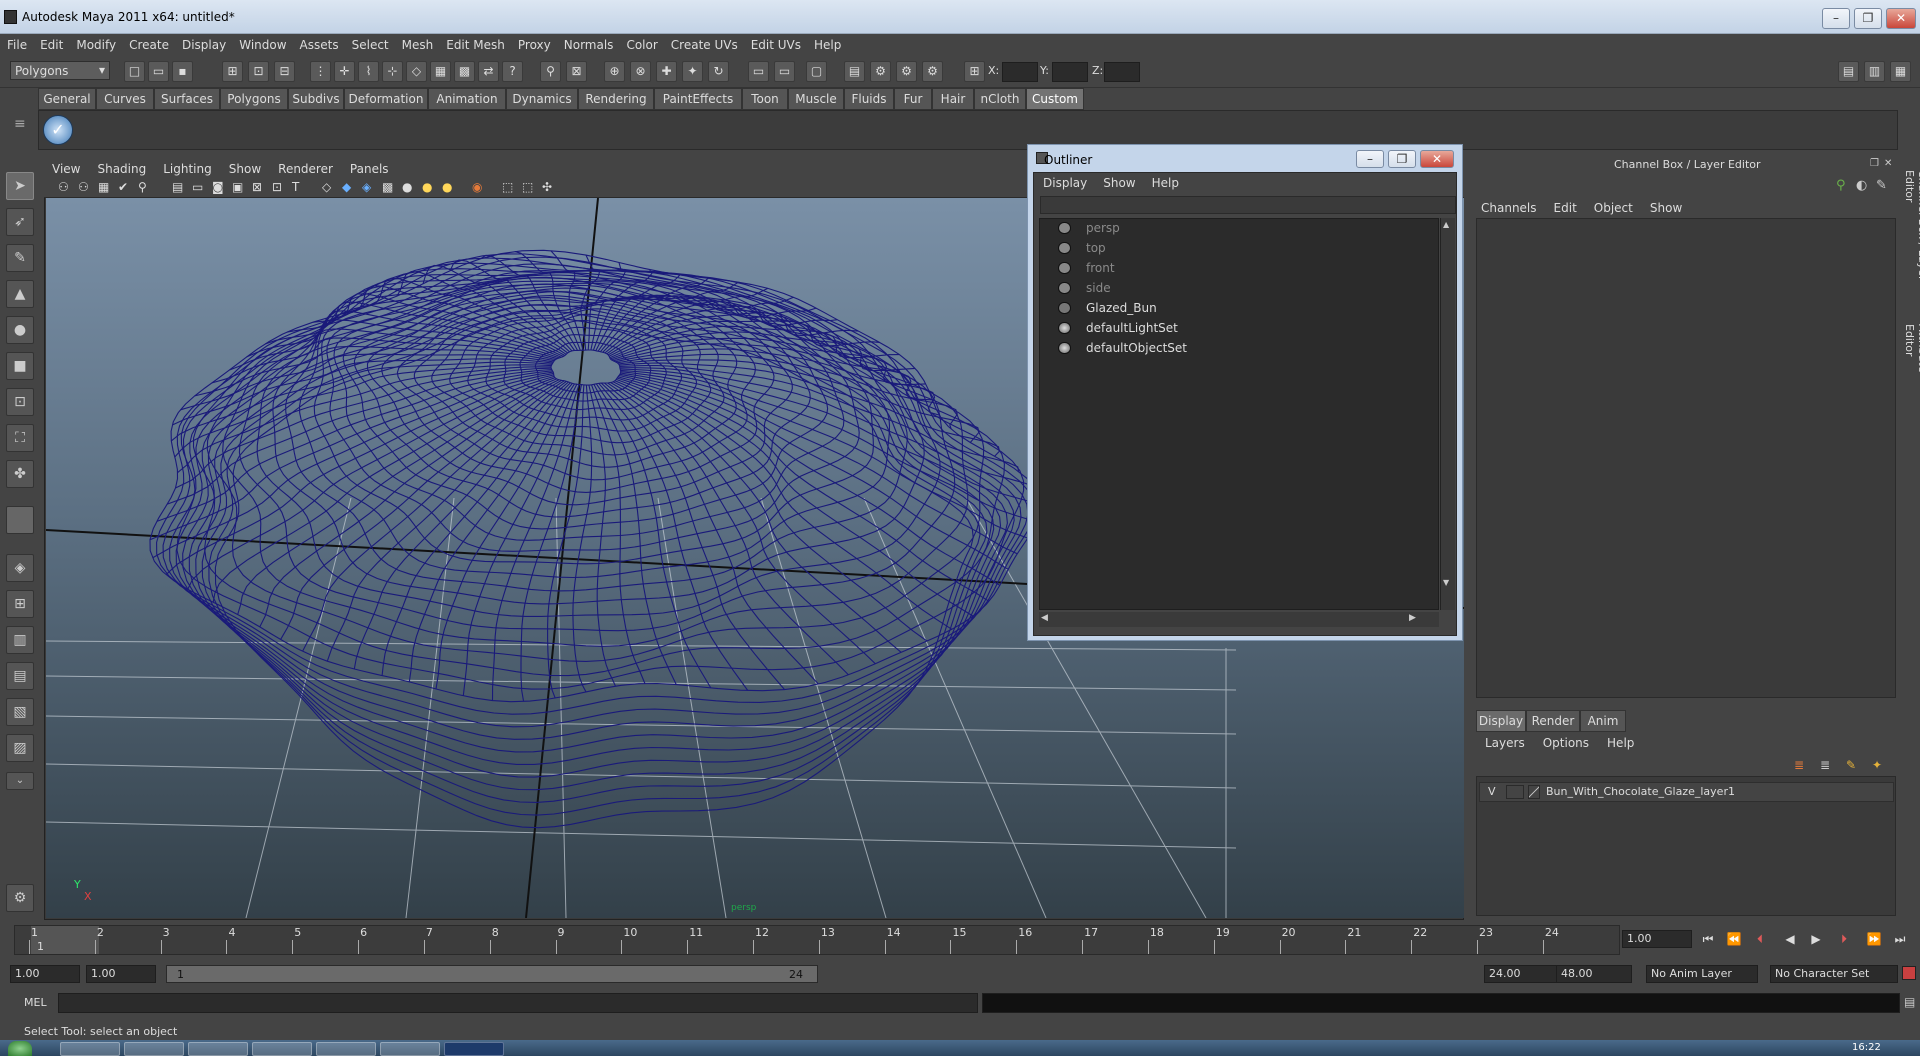 The width and height of the screenshot is (1920, 1056). Describe the element at coordinates (1911, 364) in the screenshot. I see `side-tab-attribute-editor: Attribute Editor` at that location.